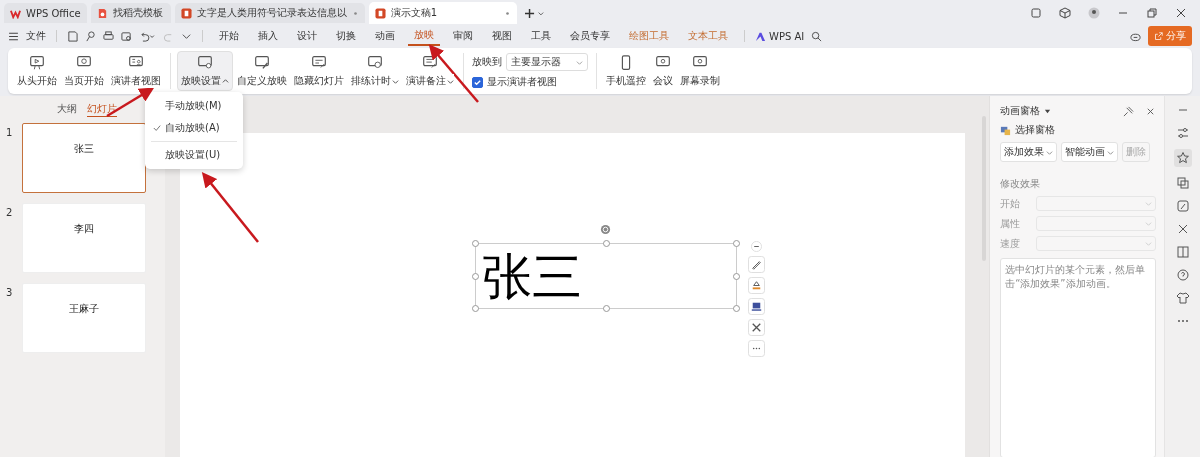 This screenshot has height=457, width=1200. What do you see at coordinates (534, 13) in the screenshot?
I see `new-tab-icon` at bounding box center [534, 13].